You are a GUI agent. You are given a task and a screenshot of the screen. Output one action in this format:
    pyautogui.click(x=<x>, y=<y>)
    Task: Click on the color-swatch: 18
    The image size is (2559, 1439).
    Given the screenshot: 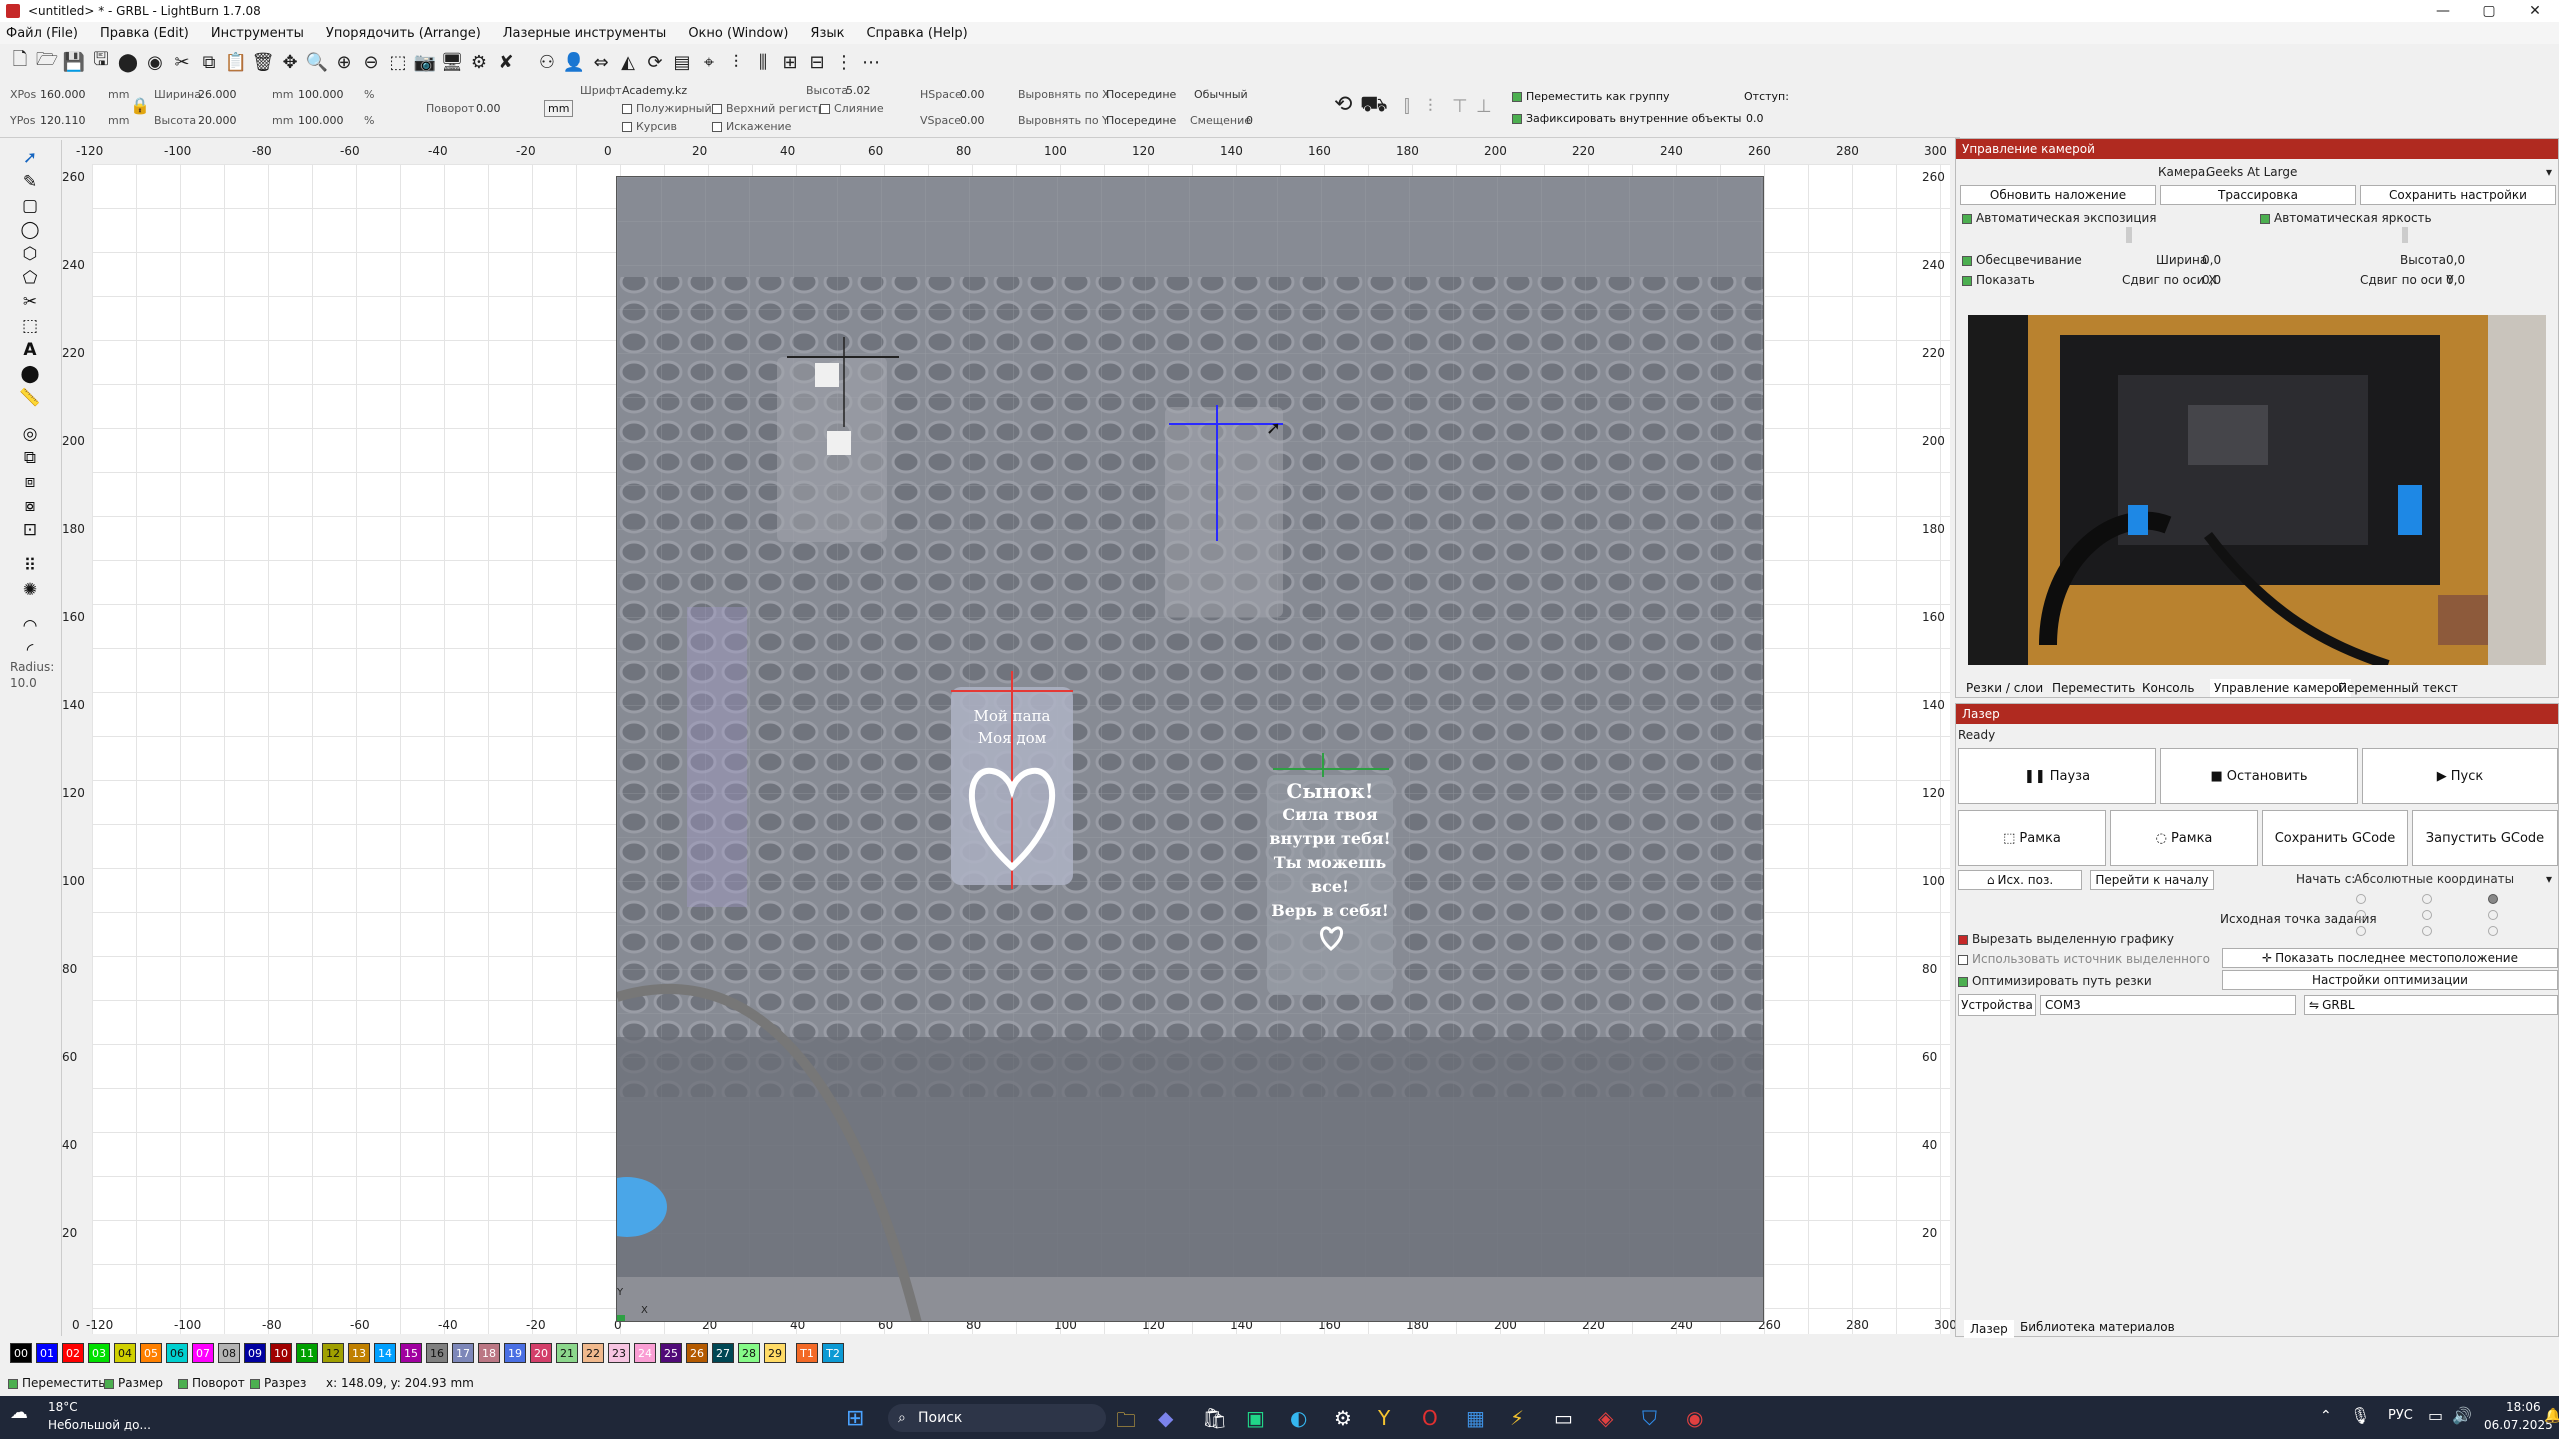 What is the action you would take?
    pyautogui.click(x=489, y=1353)
    